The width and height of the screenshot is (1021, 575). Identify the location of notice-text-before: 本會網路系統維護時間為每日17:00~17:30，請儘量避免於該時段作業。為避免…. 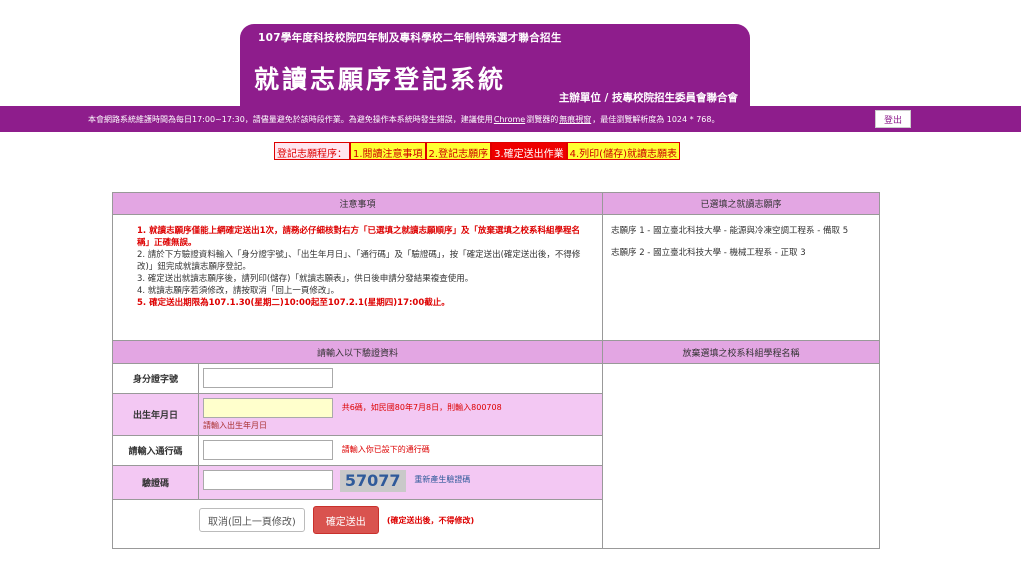
(290, 119).